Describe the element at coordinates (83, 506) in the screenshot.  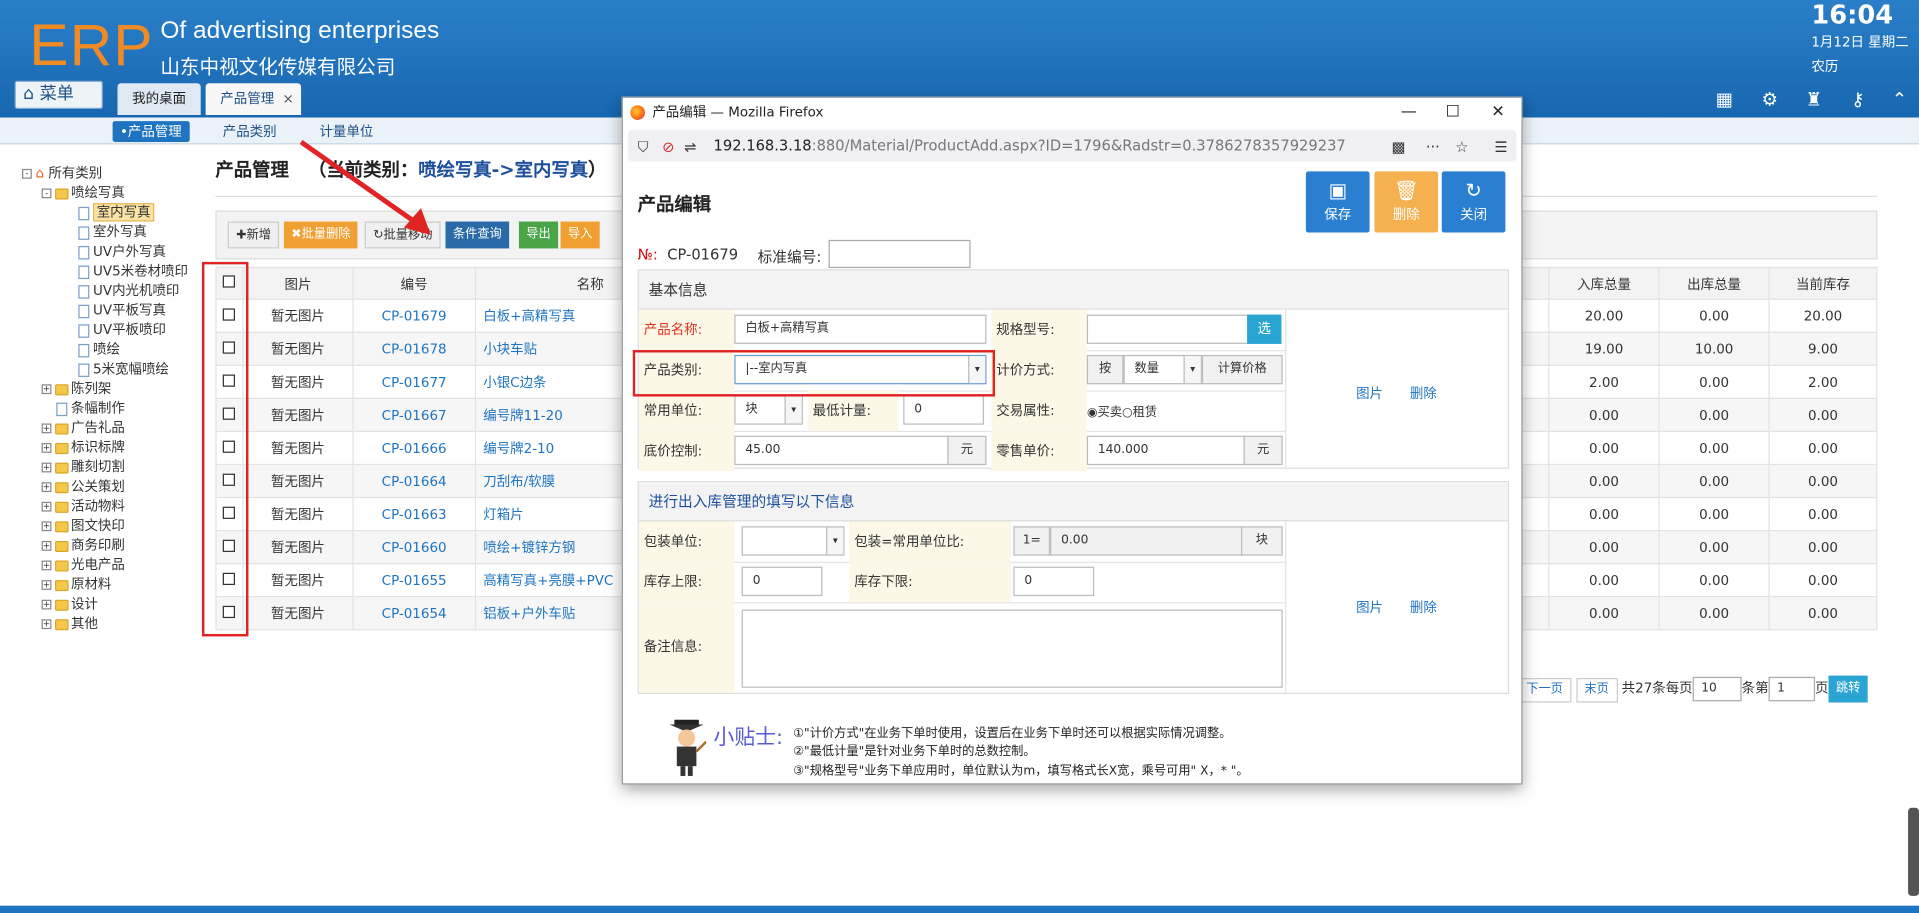
I see `tree-item: + 活动物料` at that location.